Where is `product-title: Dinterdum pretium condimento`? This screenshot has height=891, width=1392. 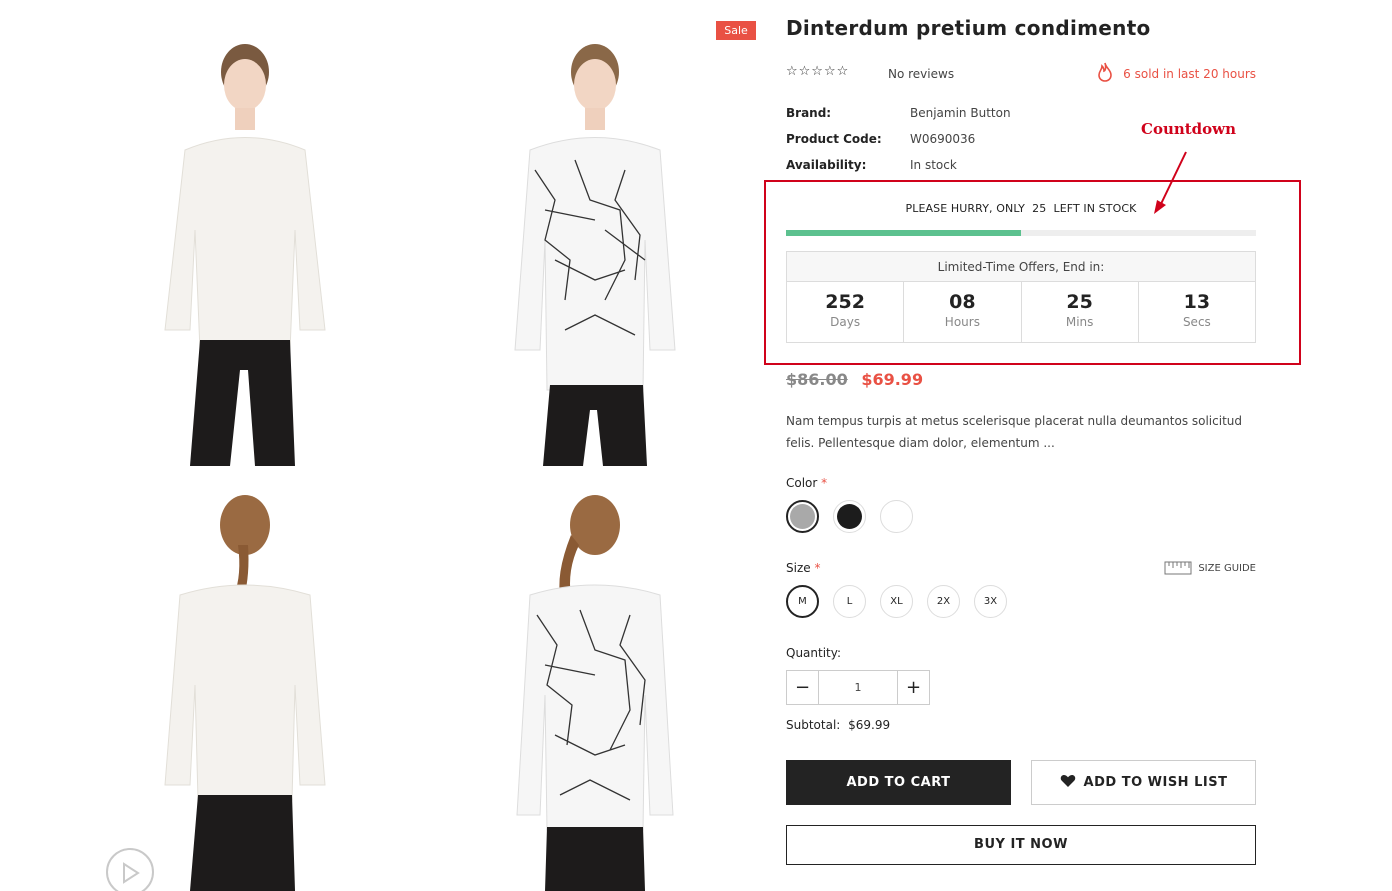 product-title: Dinterdum pretium condimento is located at coordinates (968, 28).